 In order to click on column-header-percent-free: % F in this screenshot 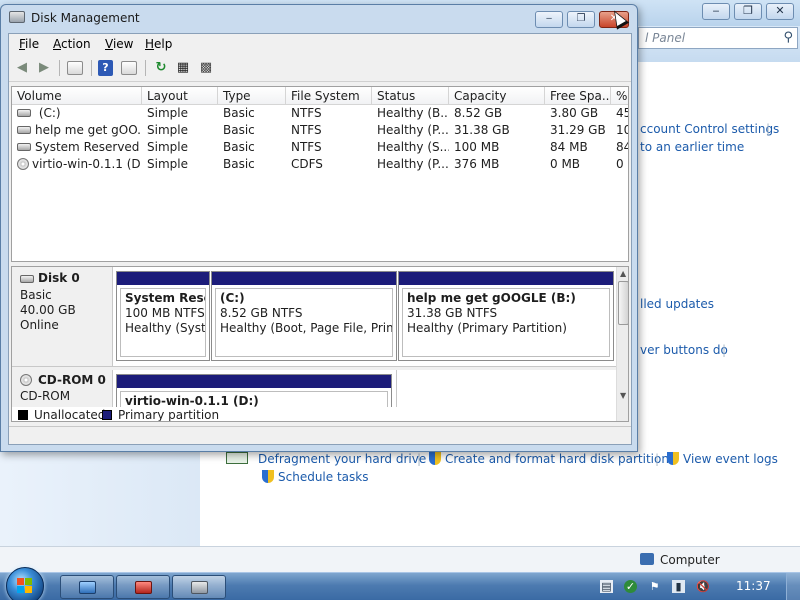, I will do `click(619, 96)`.